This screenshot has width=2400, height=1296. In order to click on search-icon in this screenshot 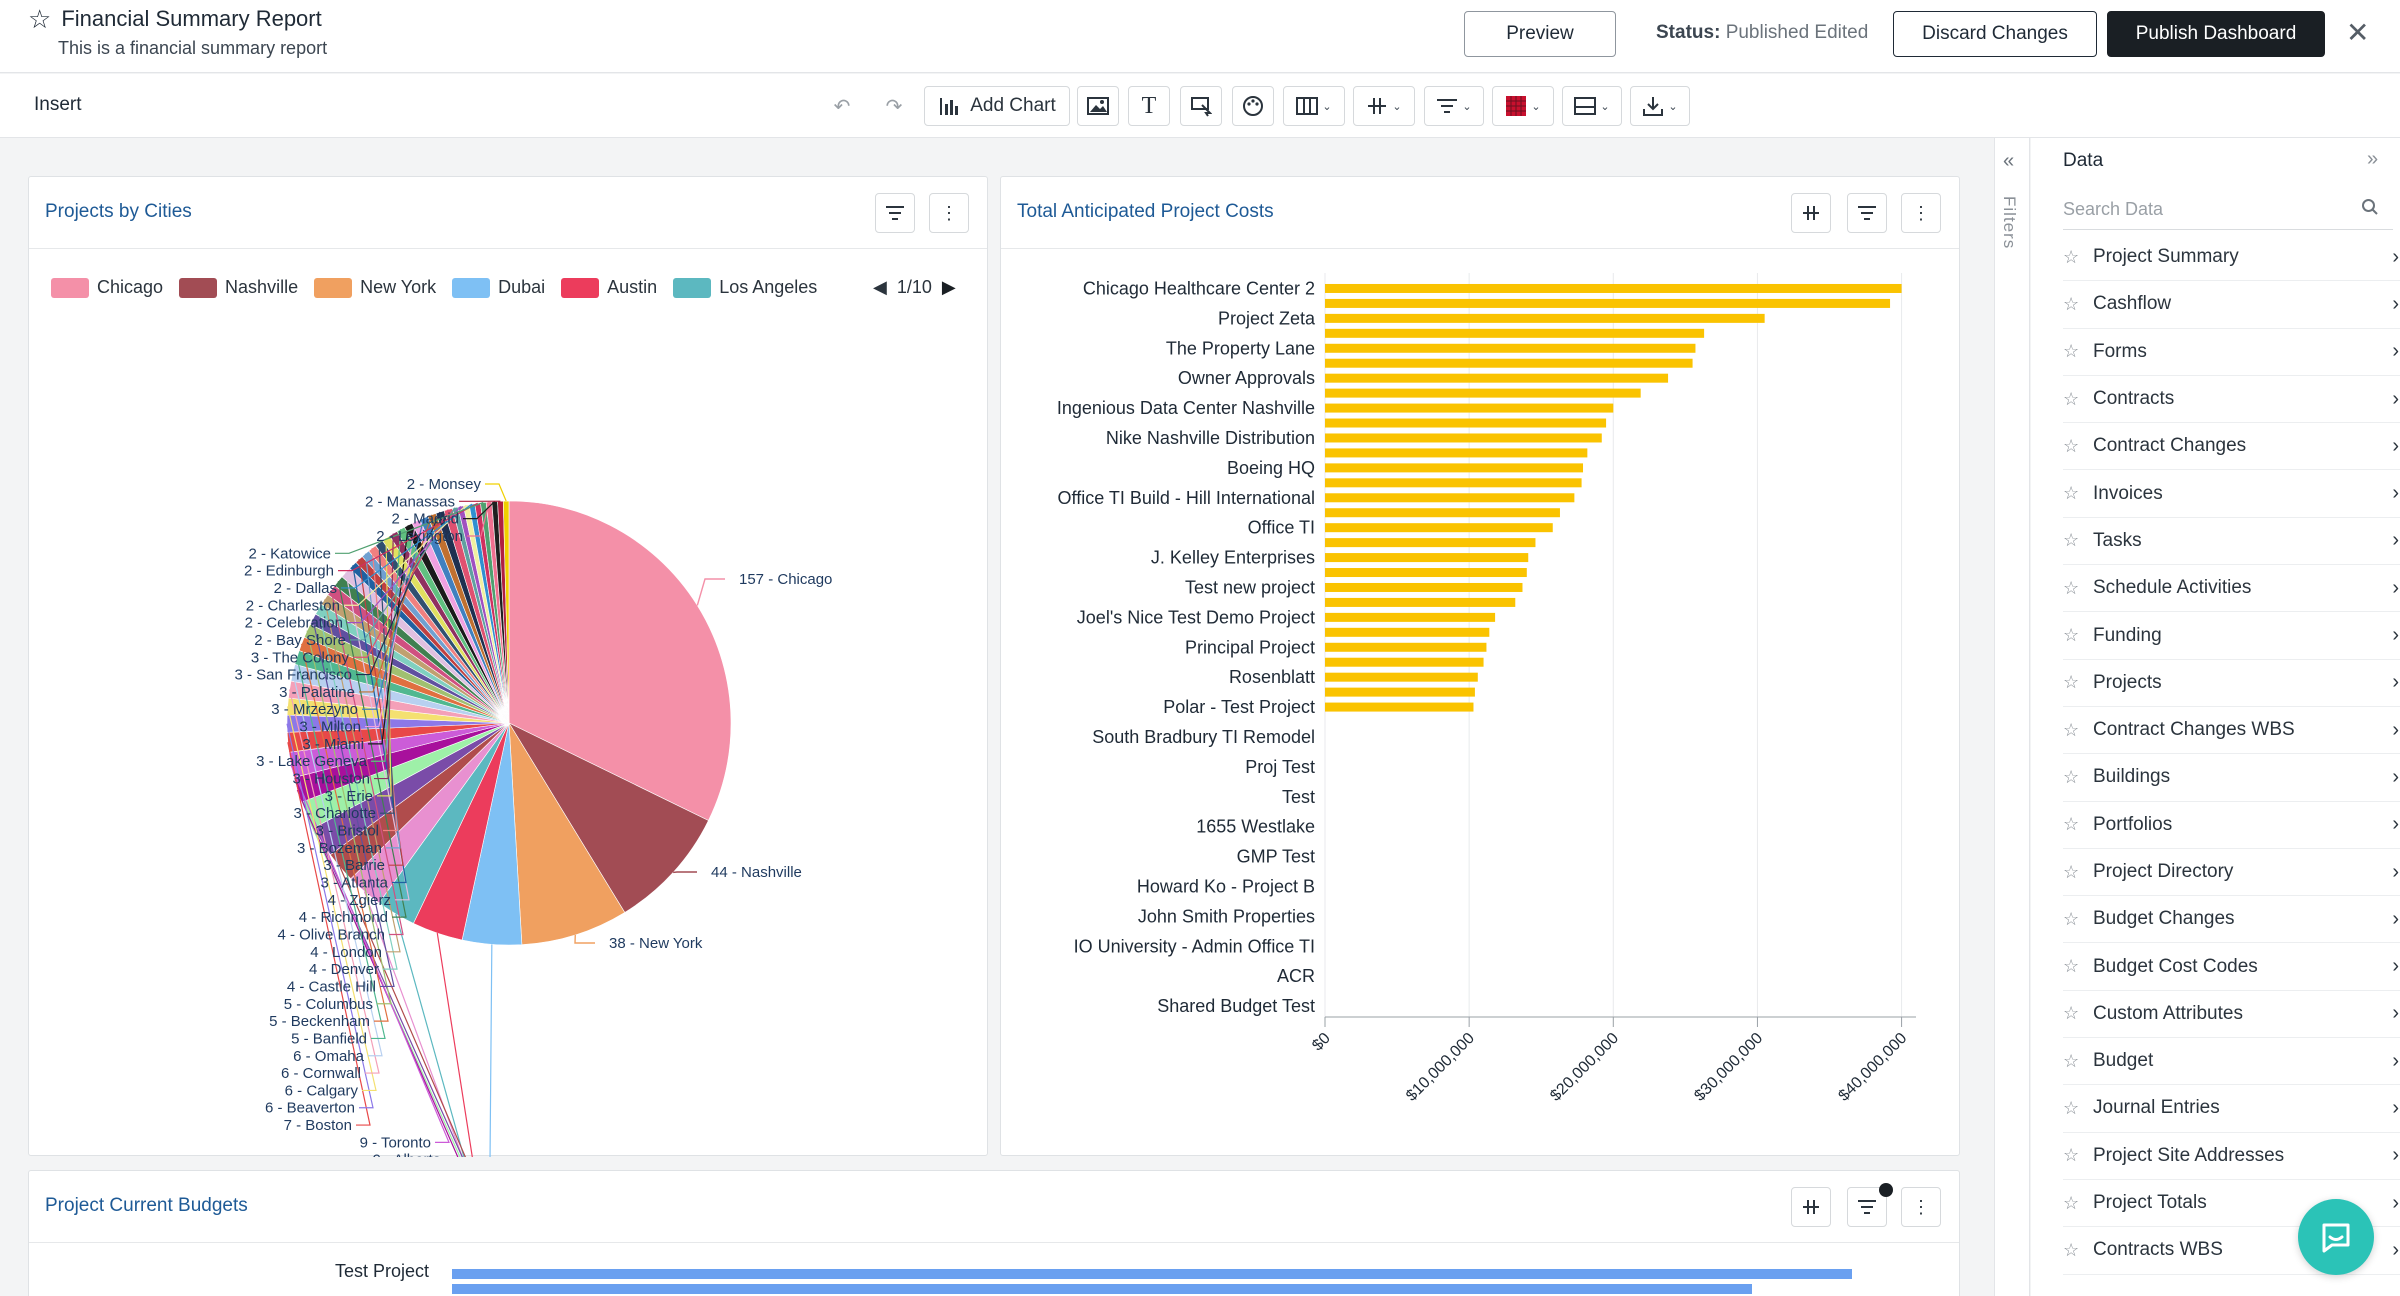, I will do `click(2370, 209)`.